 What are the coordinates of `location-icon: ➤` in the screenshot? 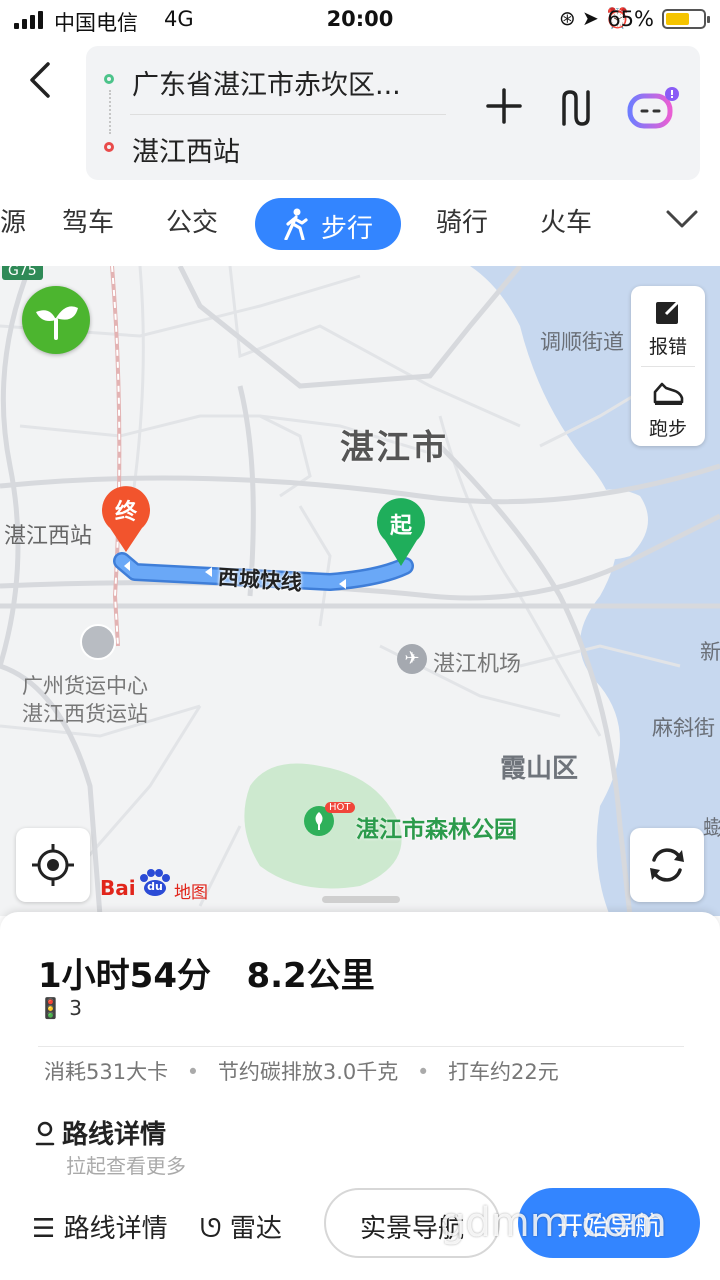 It's located at (590, 18).